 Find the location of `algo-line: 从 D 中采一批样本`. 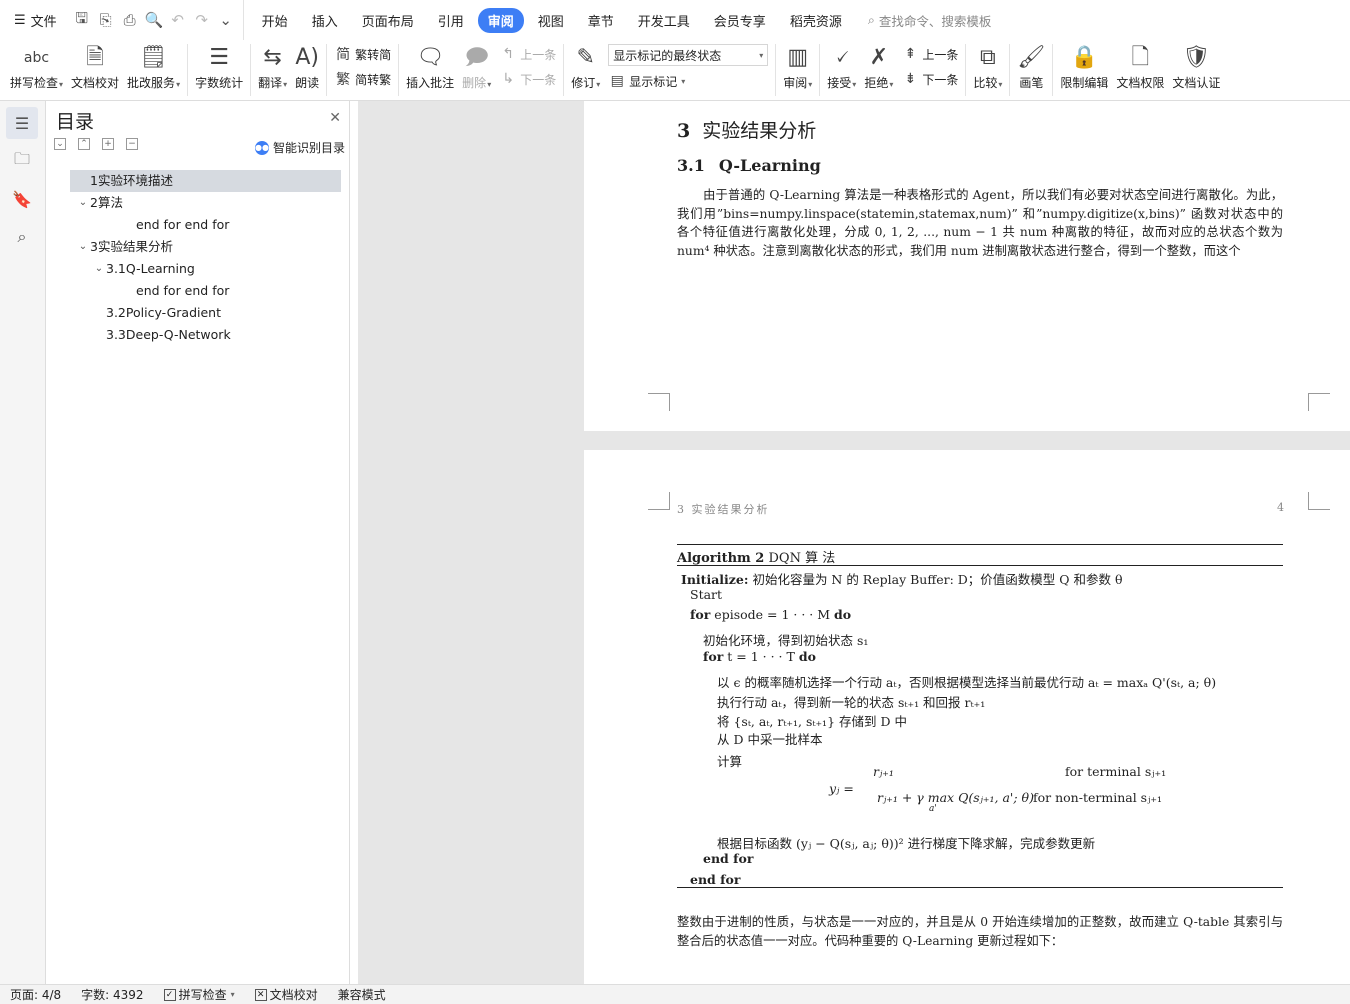

algo-line: 从 D 中采一批样本 is located at coordinates (770, 739).